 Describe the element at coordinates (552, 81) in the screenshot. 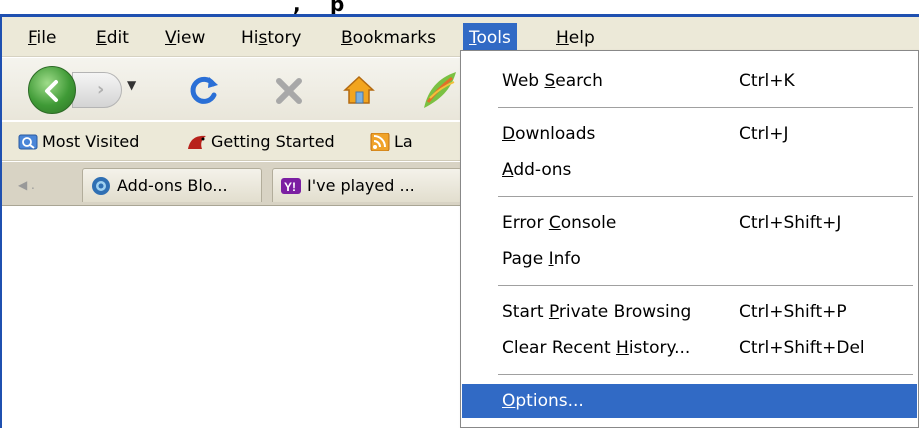

I see `menu-item-label: Web Search` at that location.